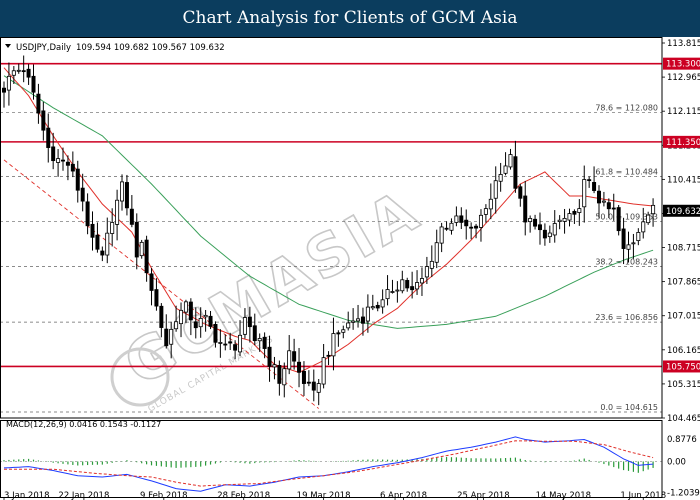 Image resolution: width=700 pixels, height=500 pixels. Describe the element at coordinates (27, 495) in the screenshot. I see `x-tick-label: 3 Jan 2018` at that location.